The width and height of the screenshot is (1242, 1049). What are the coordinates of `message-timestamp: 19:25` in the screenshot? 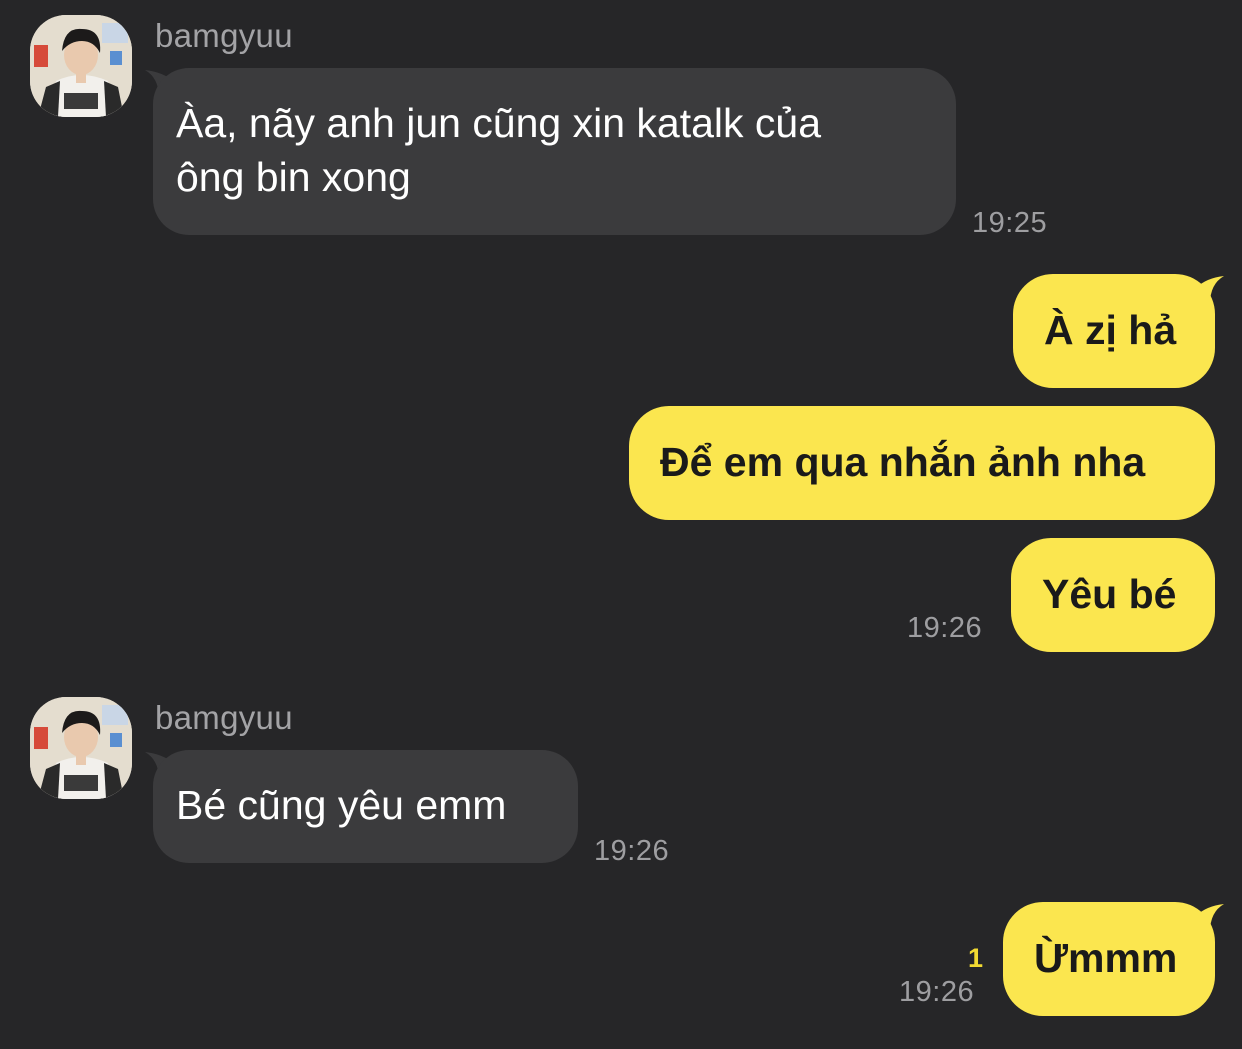 It's located at (1010, 223).